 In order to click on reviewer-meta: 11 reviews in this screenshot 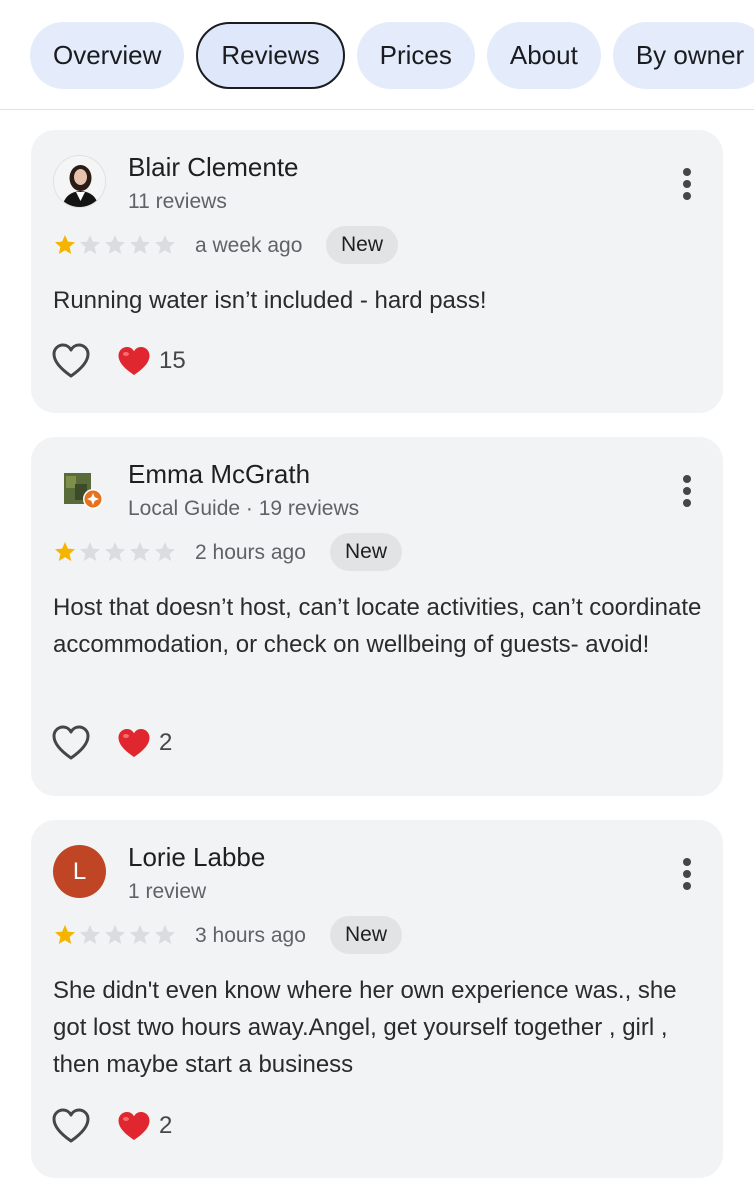, I will do `click(177, 201)`.